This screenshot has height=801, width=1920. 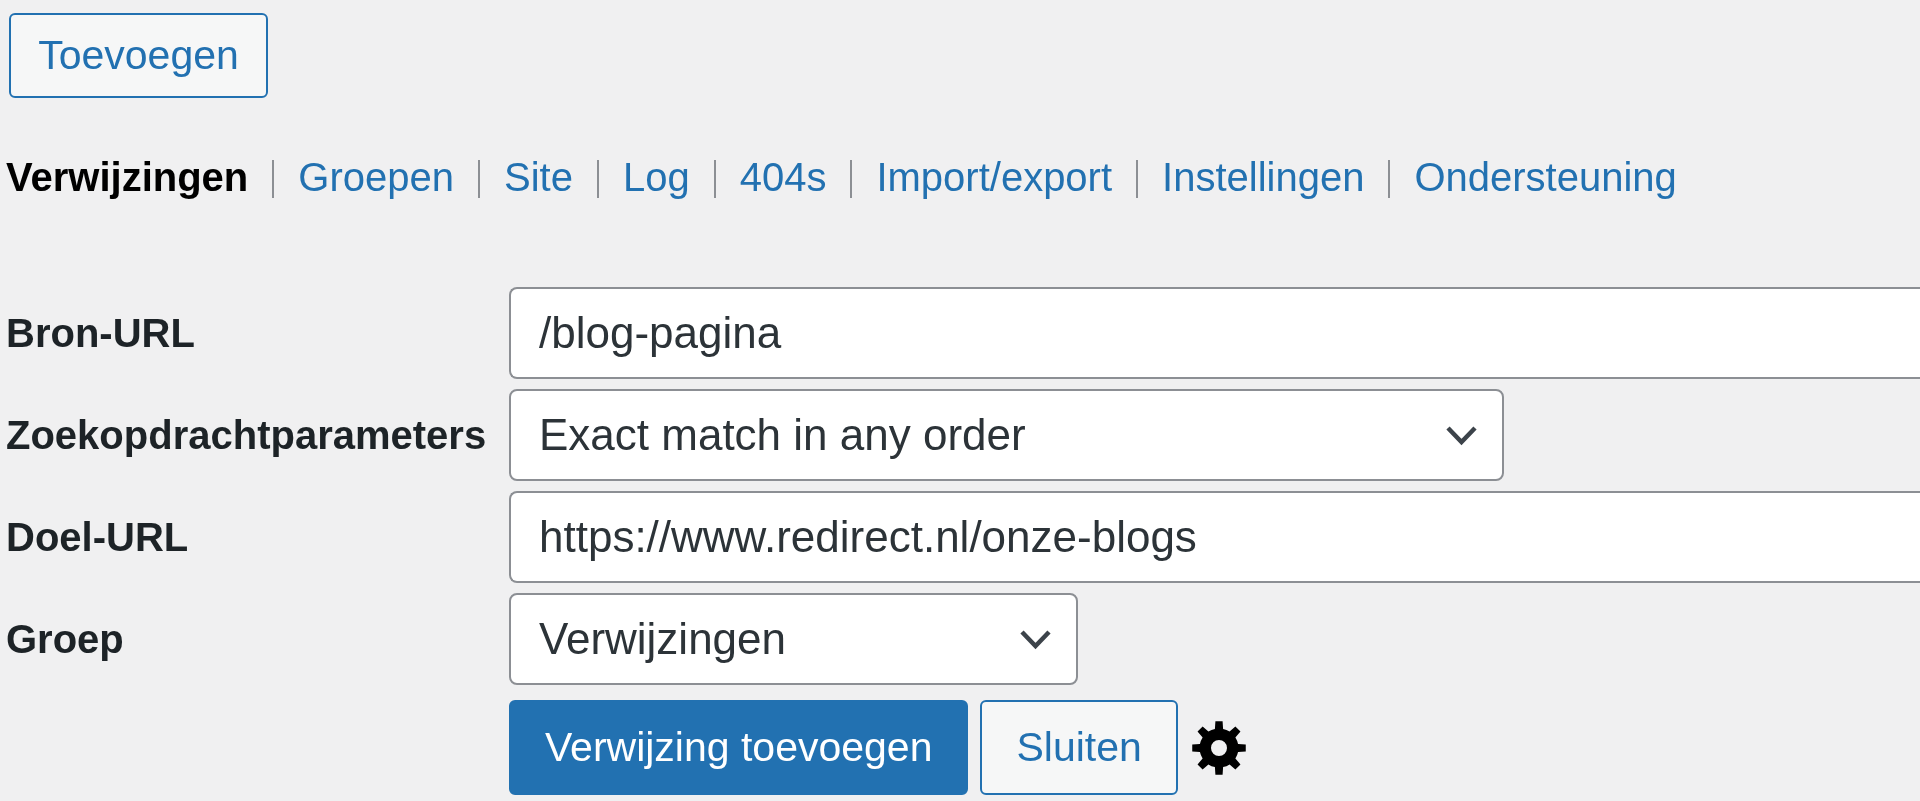 I want to click on nav-link: Site, so click(x=538, y=177).